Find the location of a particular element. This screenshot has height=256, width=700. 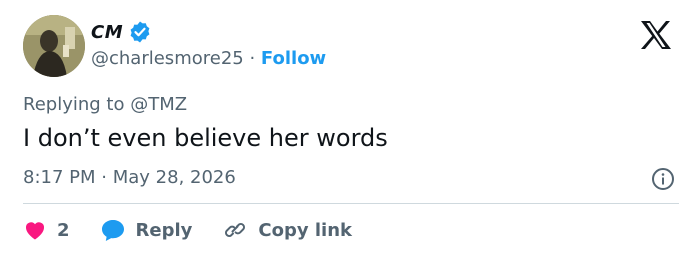

author-handle-row: @charlesmore25 · Follow is located at coordinates (208, 58).